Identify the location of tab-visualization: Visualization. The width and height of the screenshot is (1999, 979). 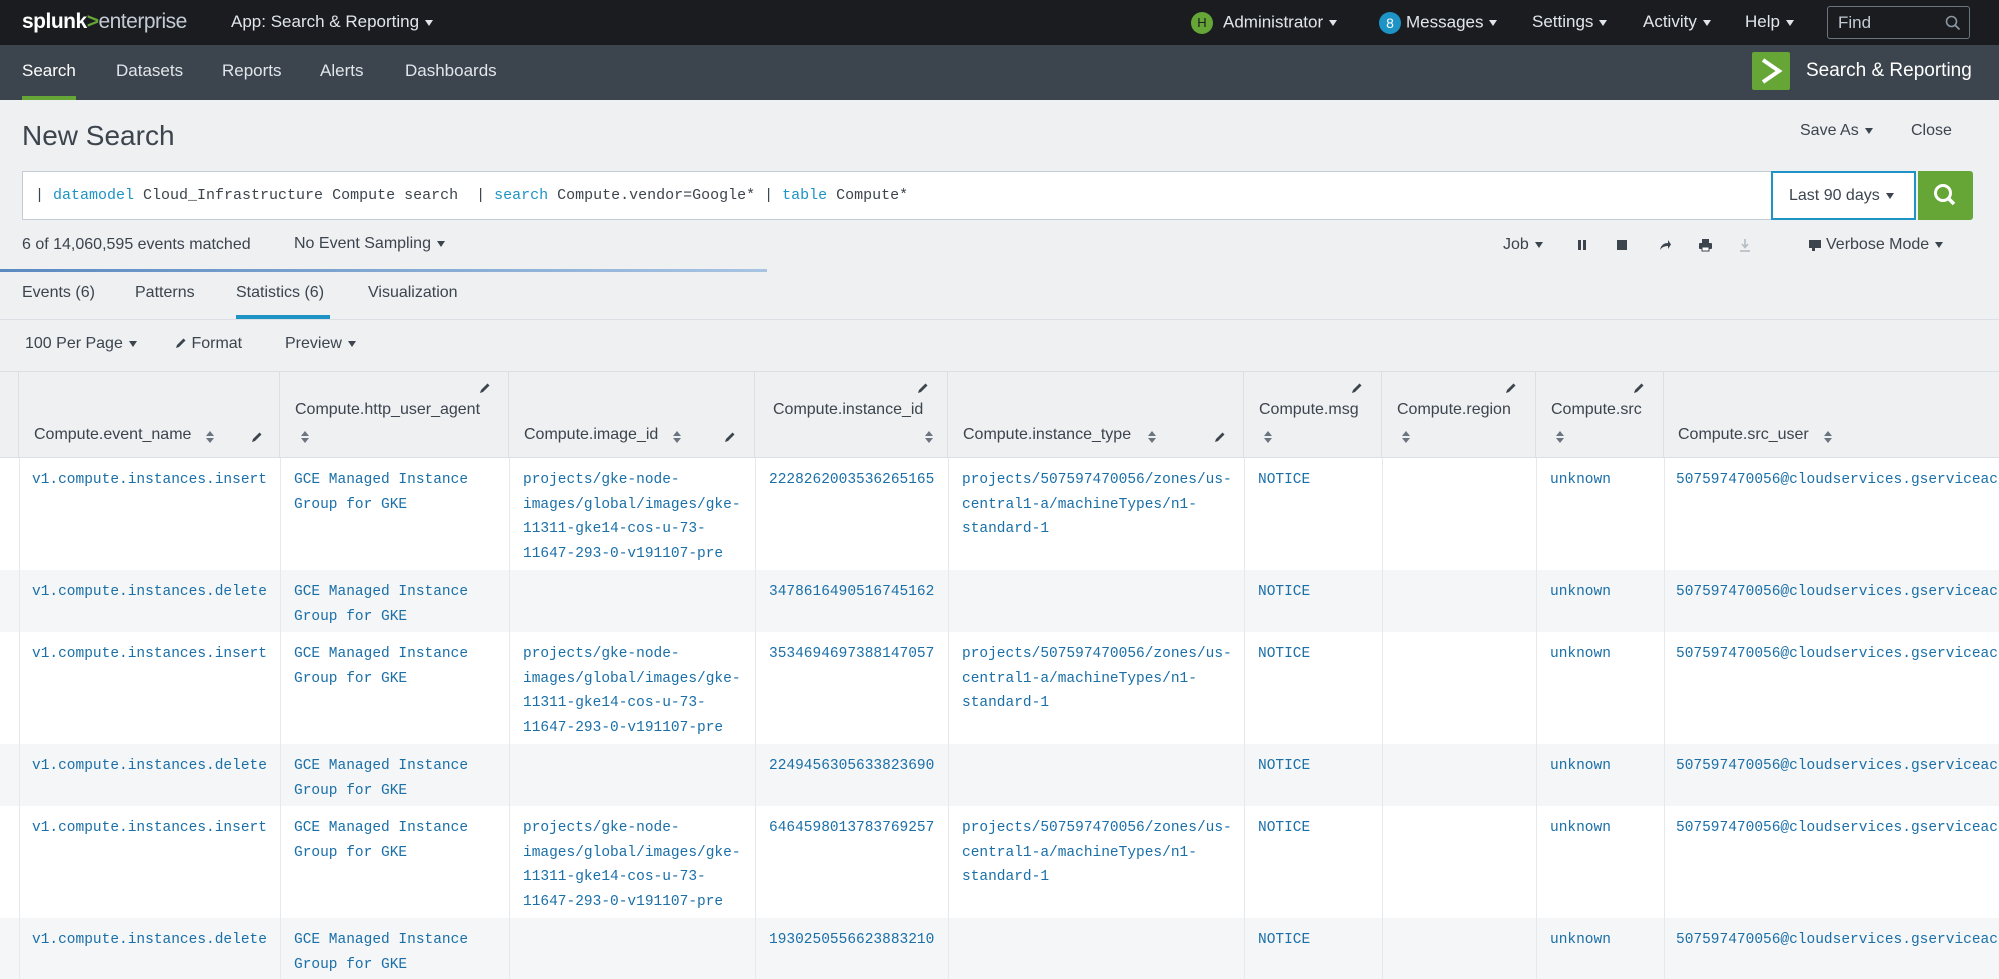
(413, 293).